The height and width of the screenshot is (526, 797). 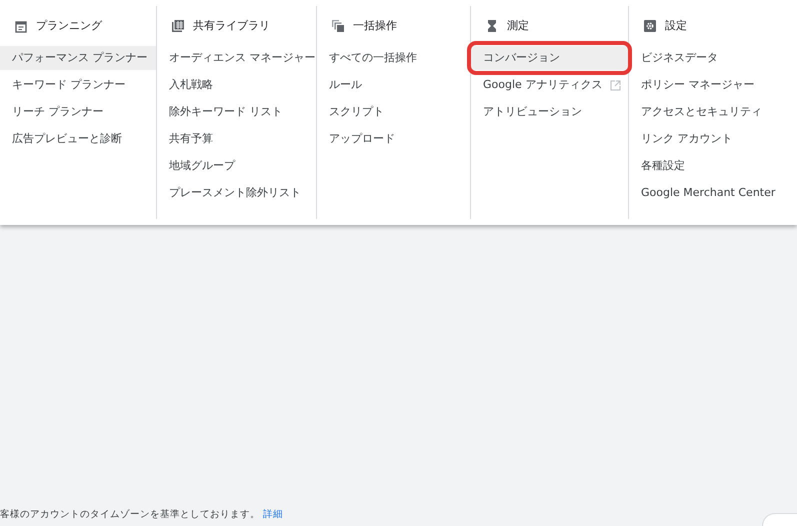 I want to click on column-heading: 一括操作, so click(x=375, y=26).